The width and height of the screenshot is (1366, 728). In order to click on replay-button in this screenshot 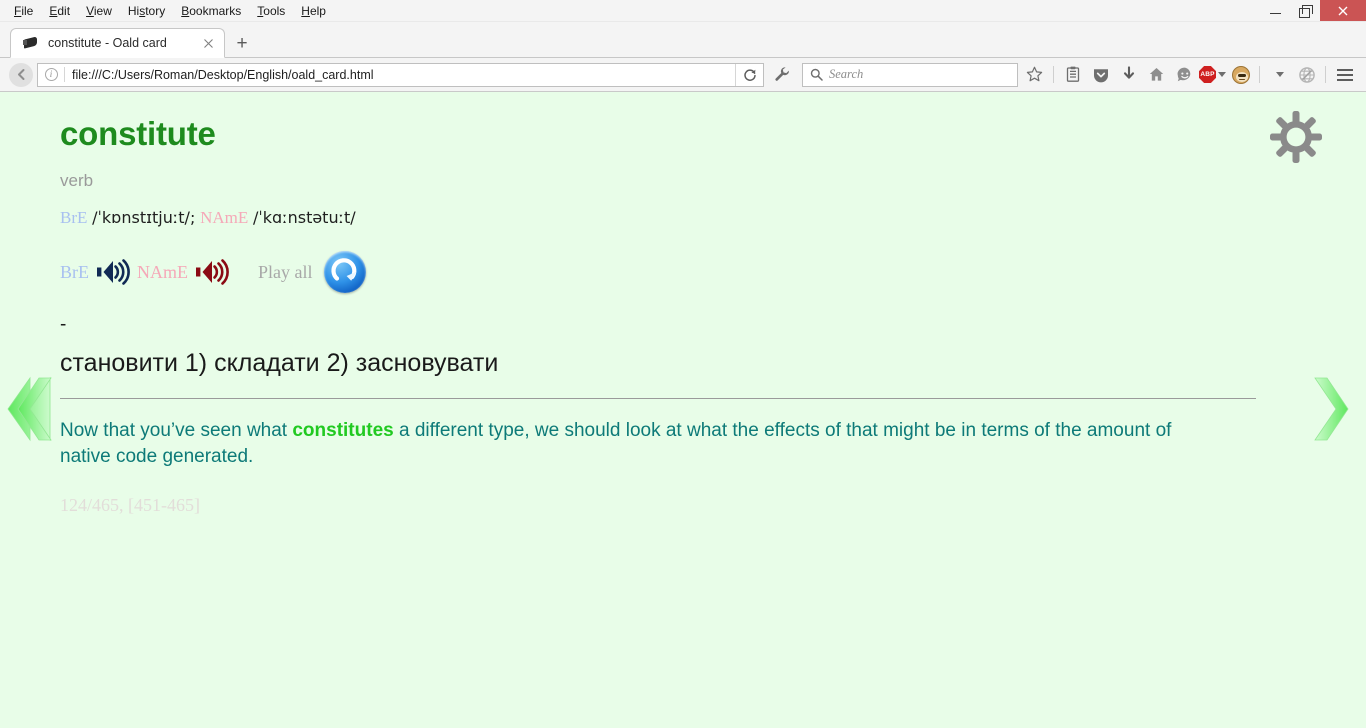, I will do `click(344, 272)`.